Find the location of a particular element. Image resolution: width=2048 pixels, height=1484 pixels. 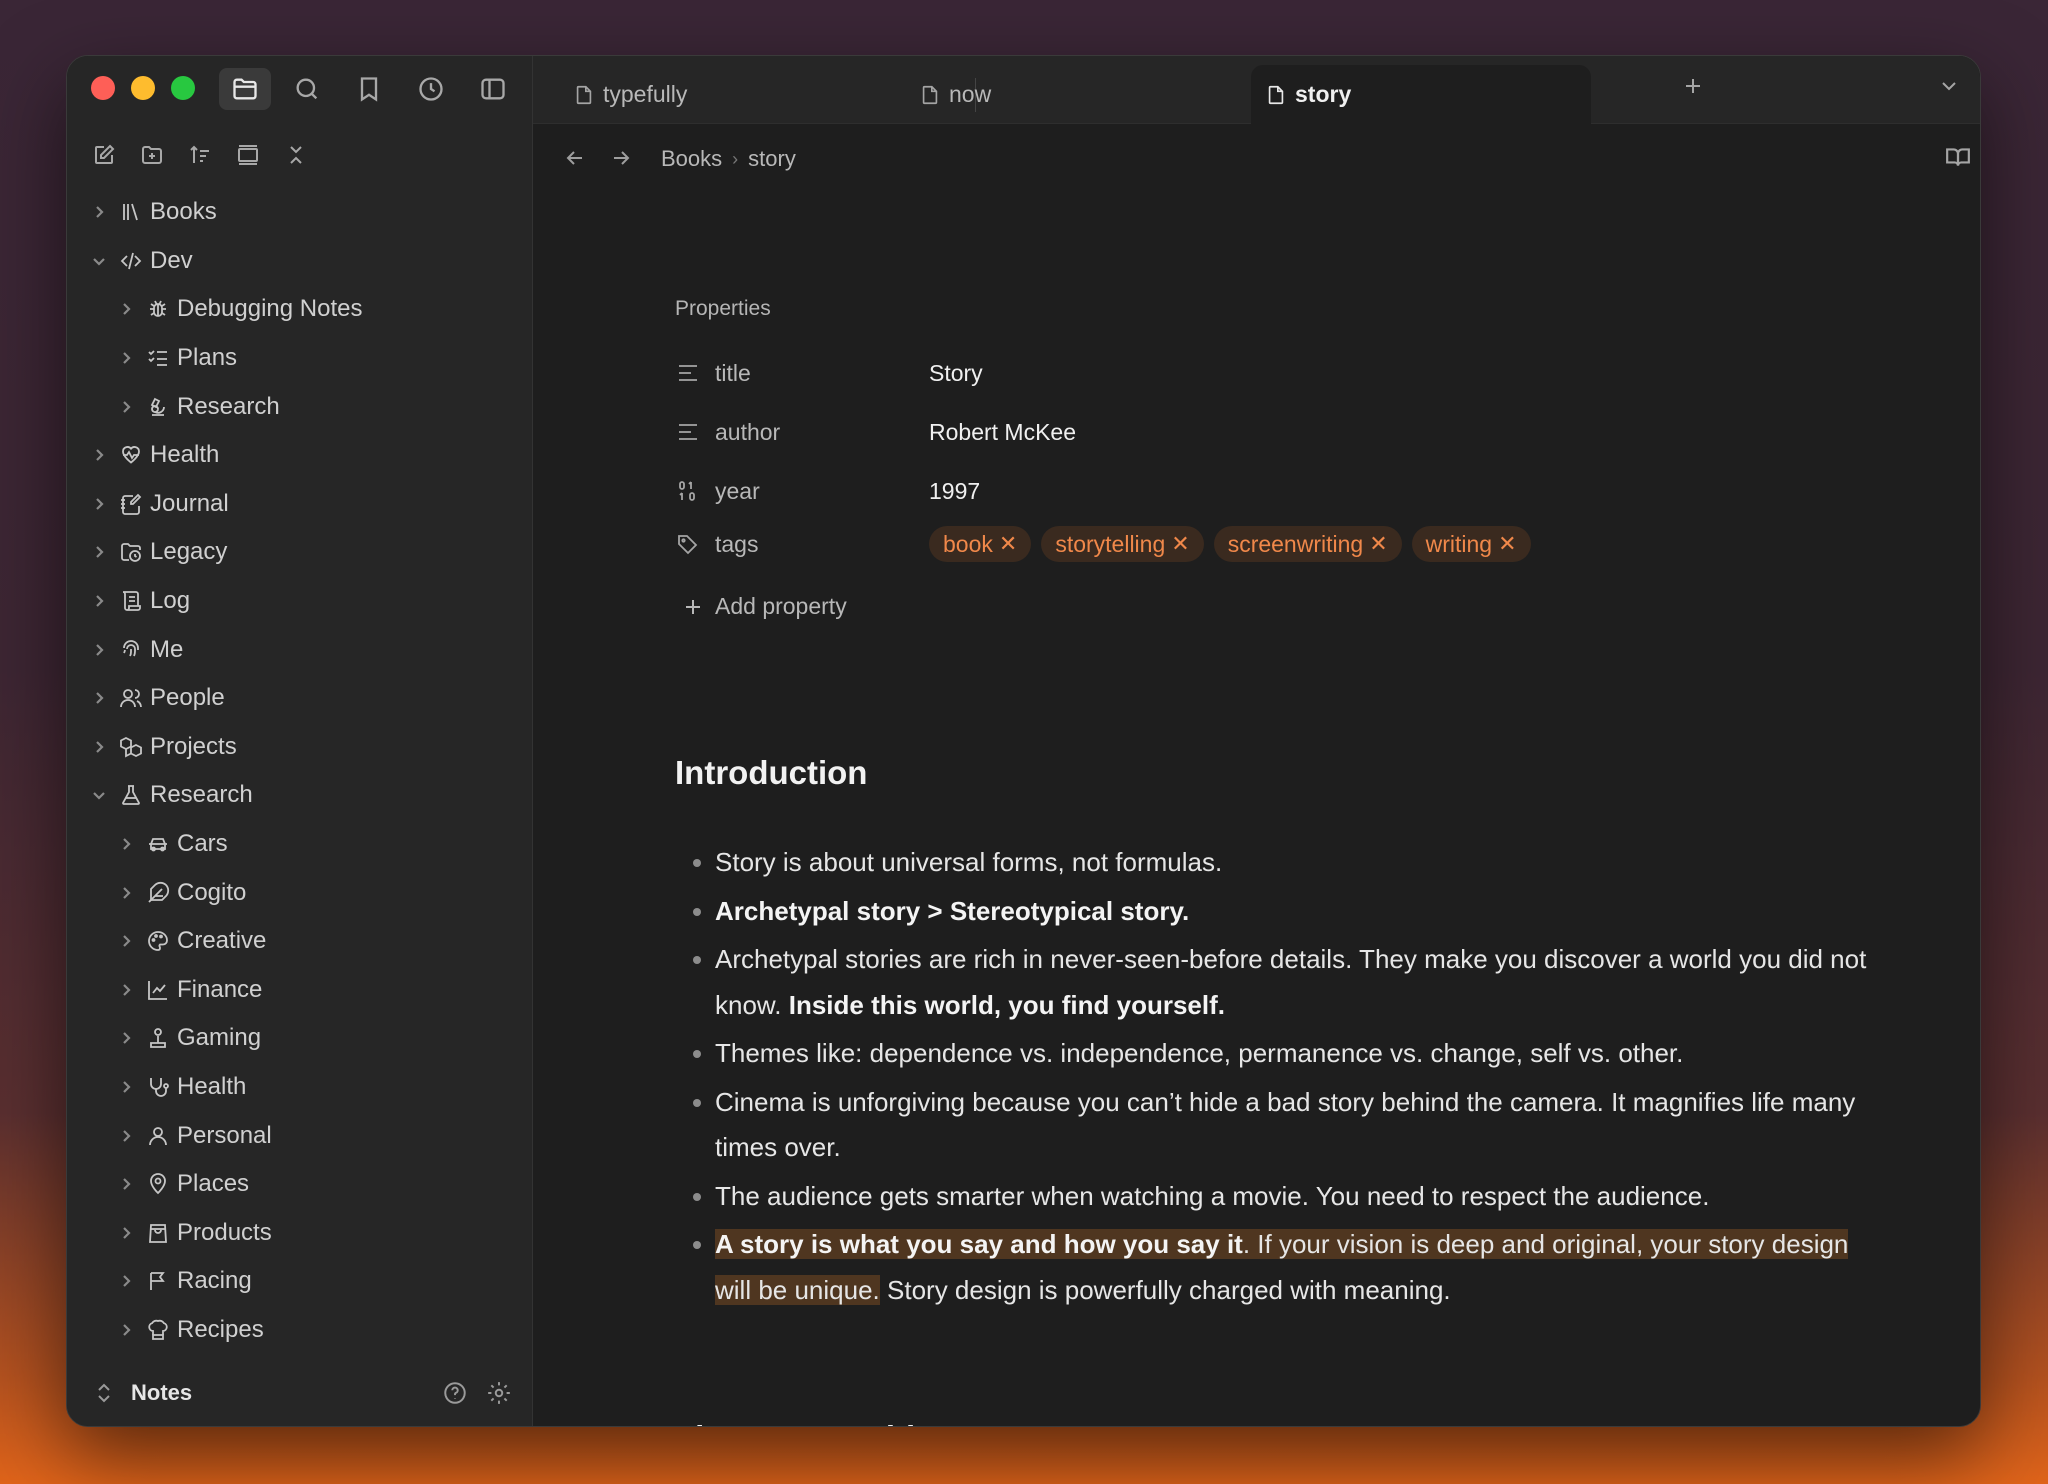

sidebar-item-personal: Personal is located at coordinates (299, 1135).